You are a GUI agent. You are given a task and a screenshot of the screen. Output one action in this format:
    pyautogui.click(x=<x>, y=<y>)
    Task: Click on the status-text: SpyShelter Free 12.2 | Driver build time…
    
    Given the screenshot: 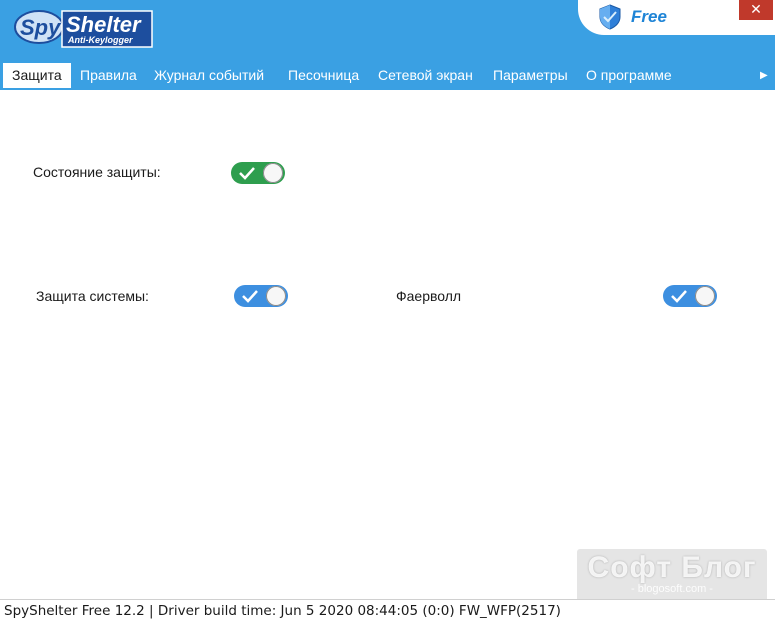 What is the action you would take?
    pyautogui.click(x=282, y=611)
    